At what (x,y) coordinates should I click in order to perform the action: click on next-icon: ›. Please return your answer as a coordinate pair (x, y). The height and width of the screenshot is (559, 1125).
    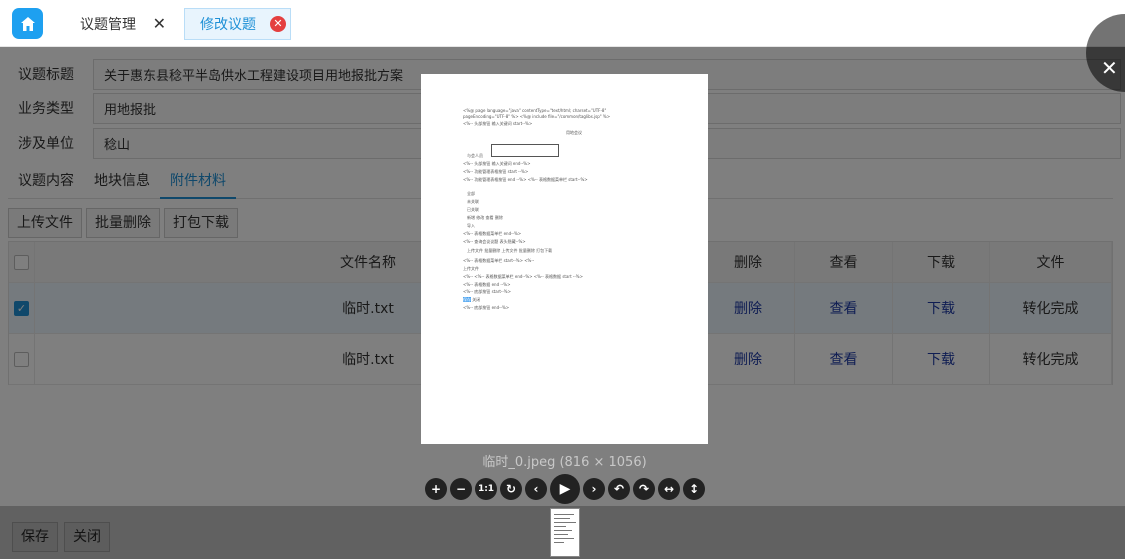
    Looking at the image, I should click on (594, 489).